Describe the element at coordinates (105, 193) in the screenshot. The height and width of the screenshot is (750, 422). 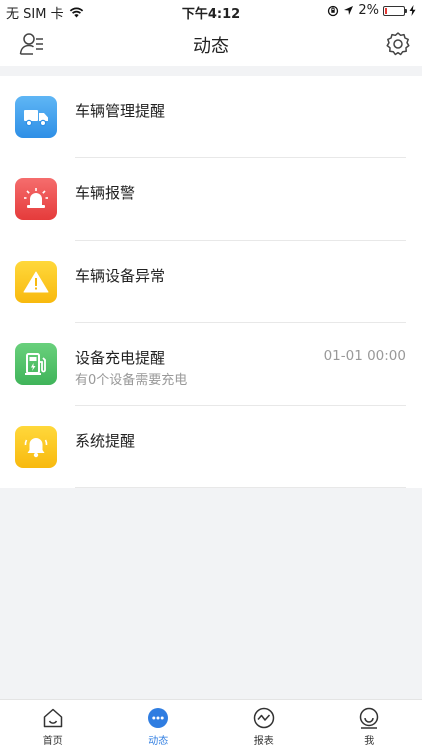
I see `item-title: 车辆报警` at that location.